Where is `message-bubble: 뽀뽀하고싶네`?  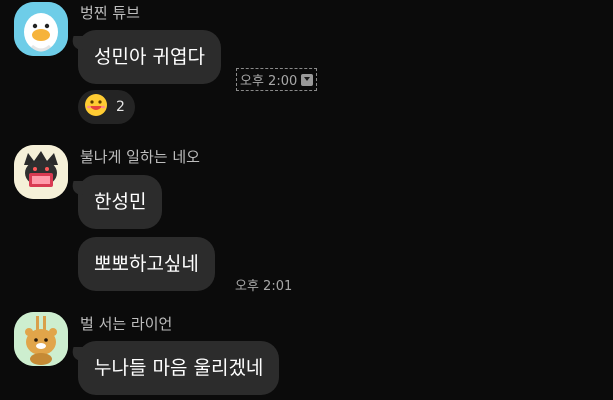 message-bubble: 뽀뽀하고싶네 is located at coordinates (146, 264).